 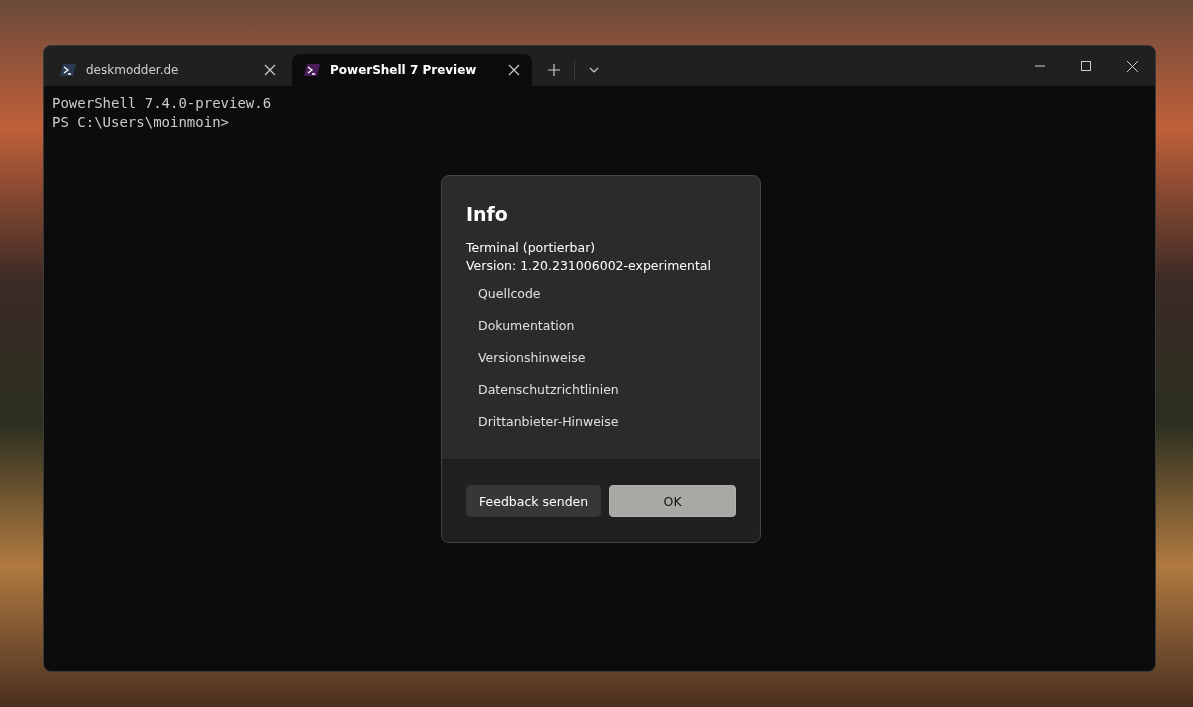 I want to click on tab: deskmodder.de, so click(x=168, y=70).